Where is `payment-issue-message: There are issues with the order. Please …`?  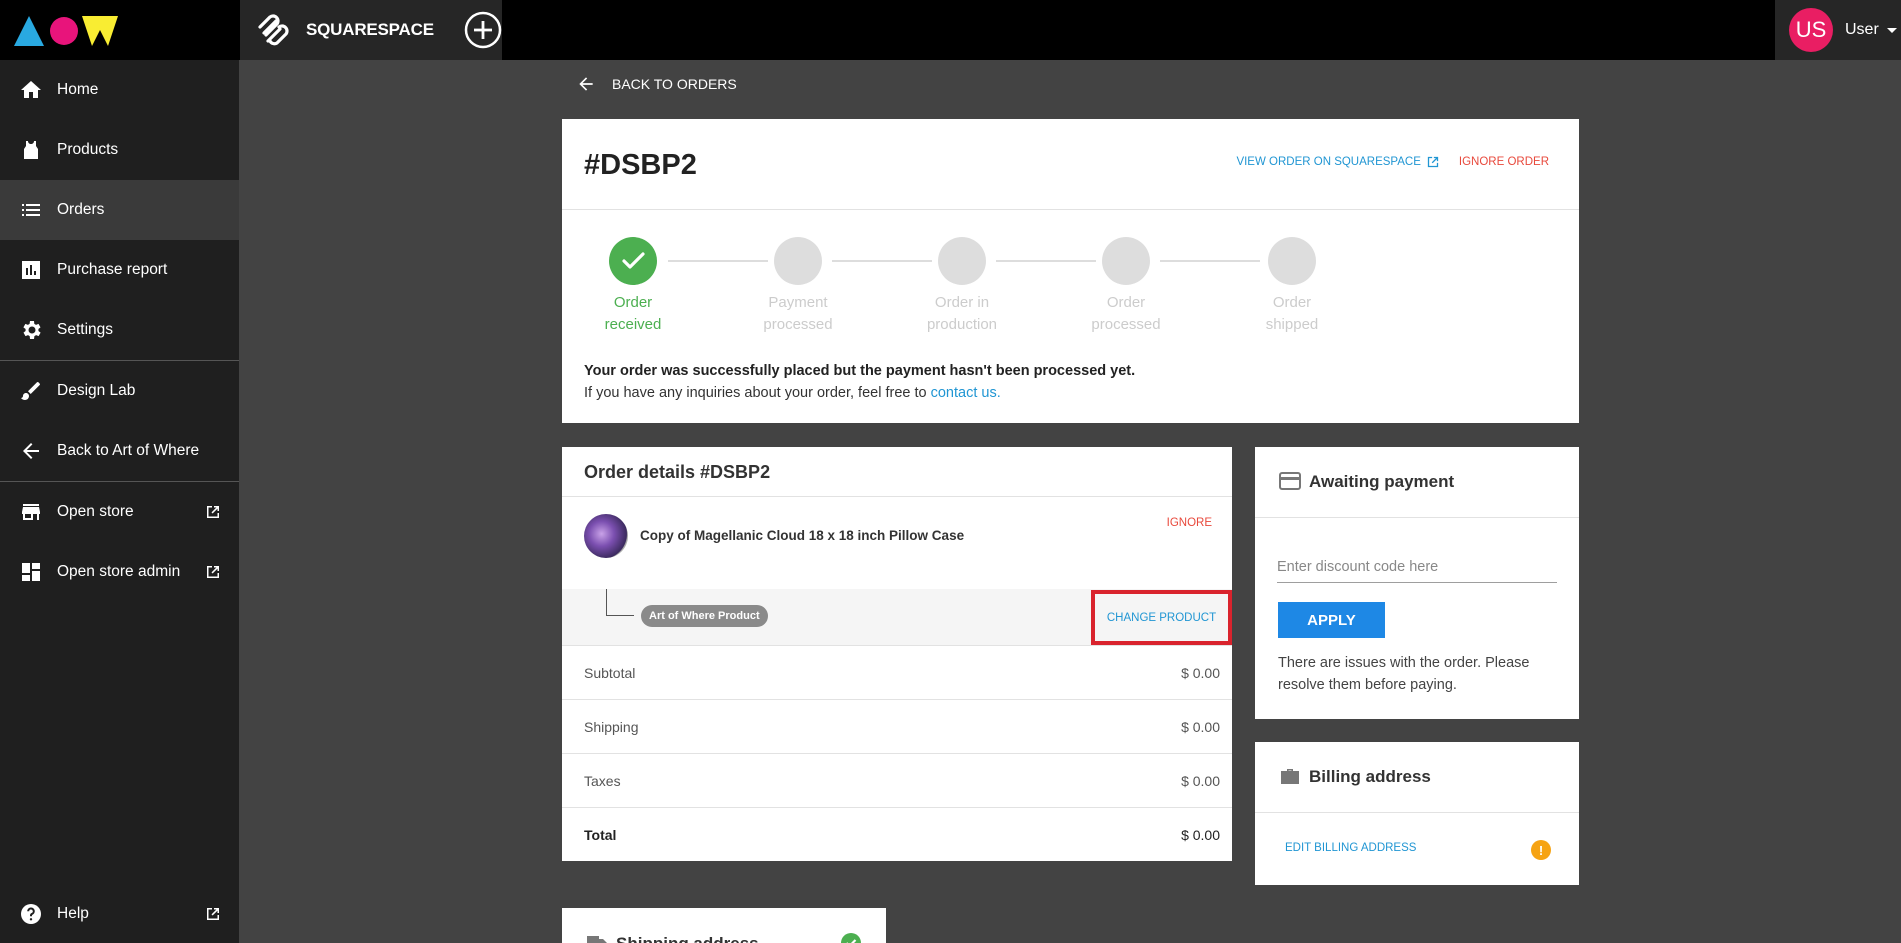 payment-issue-message: There are issues with the order. Please … is located at coordinates (1404, 674).